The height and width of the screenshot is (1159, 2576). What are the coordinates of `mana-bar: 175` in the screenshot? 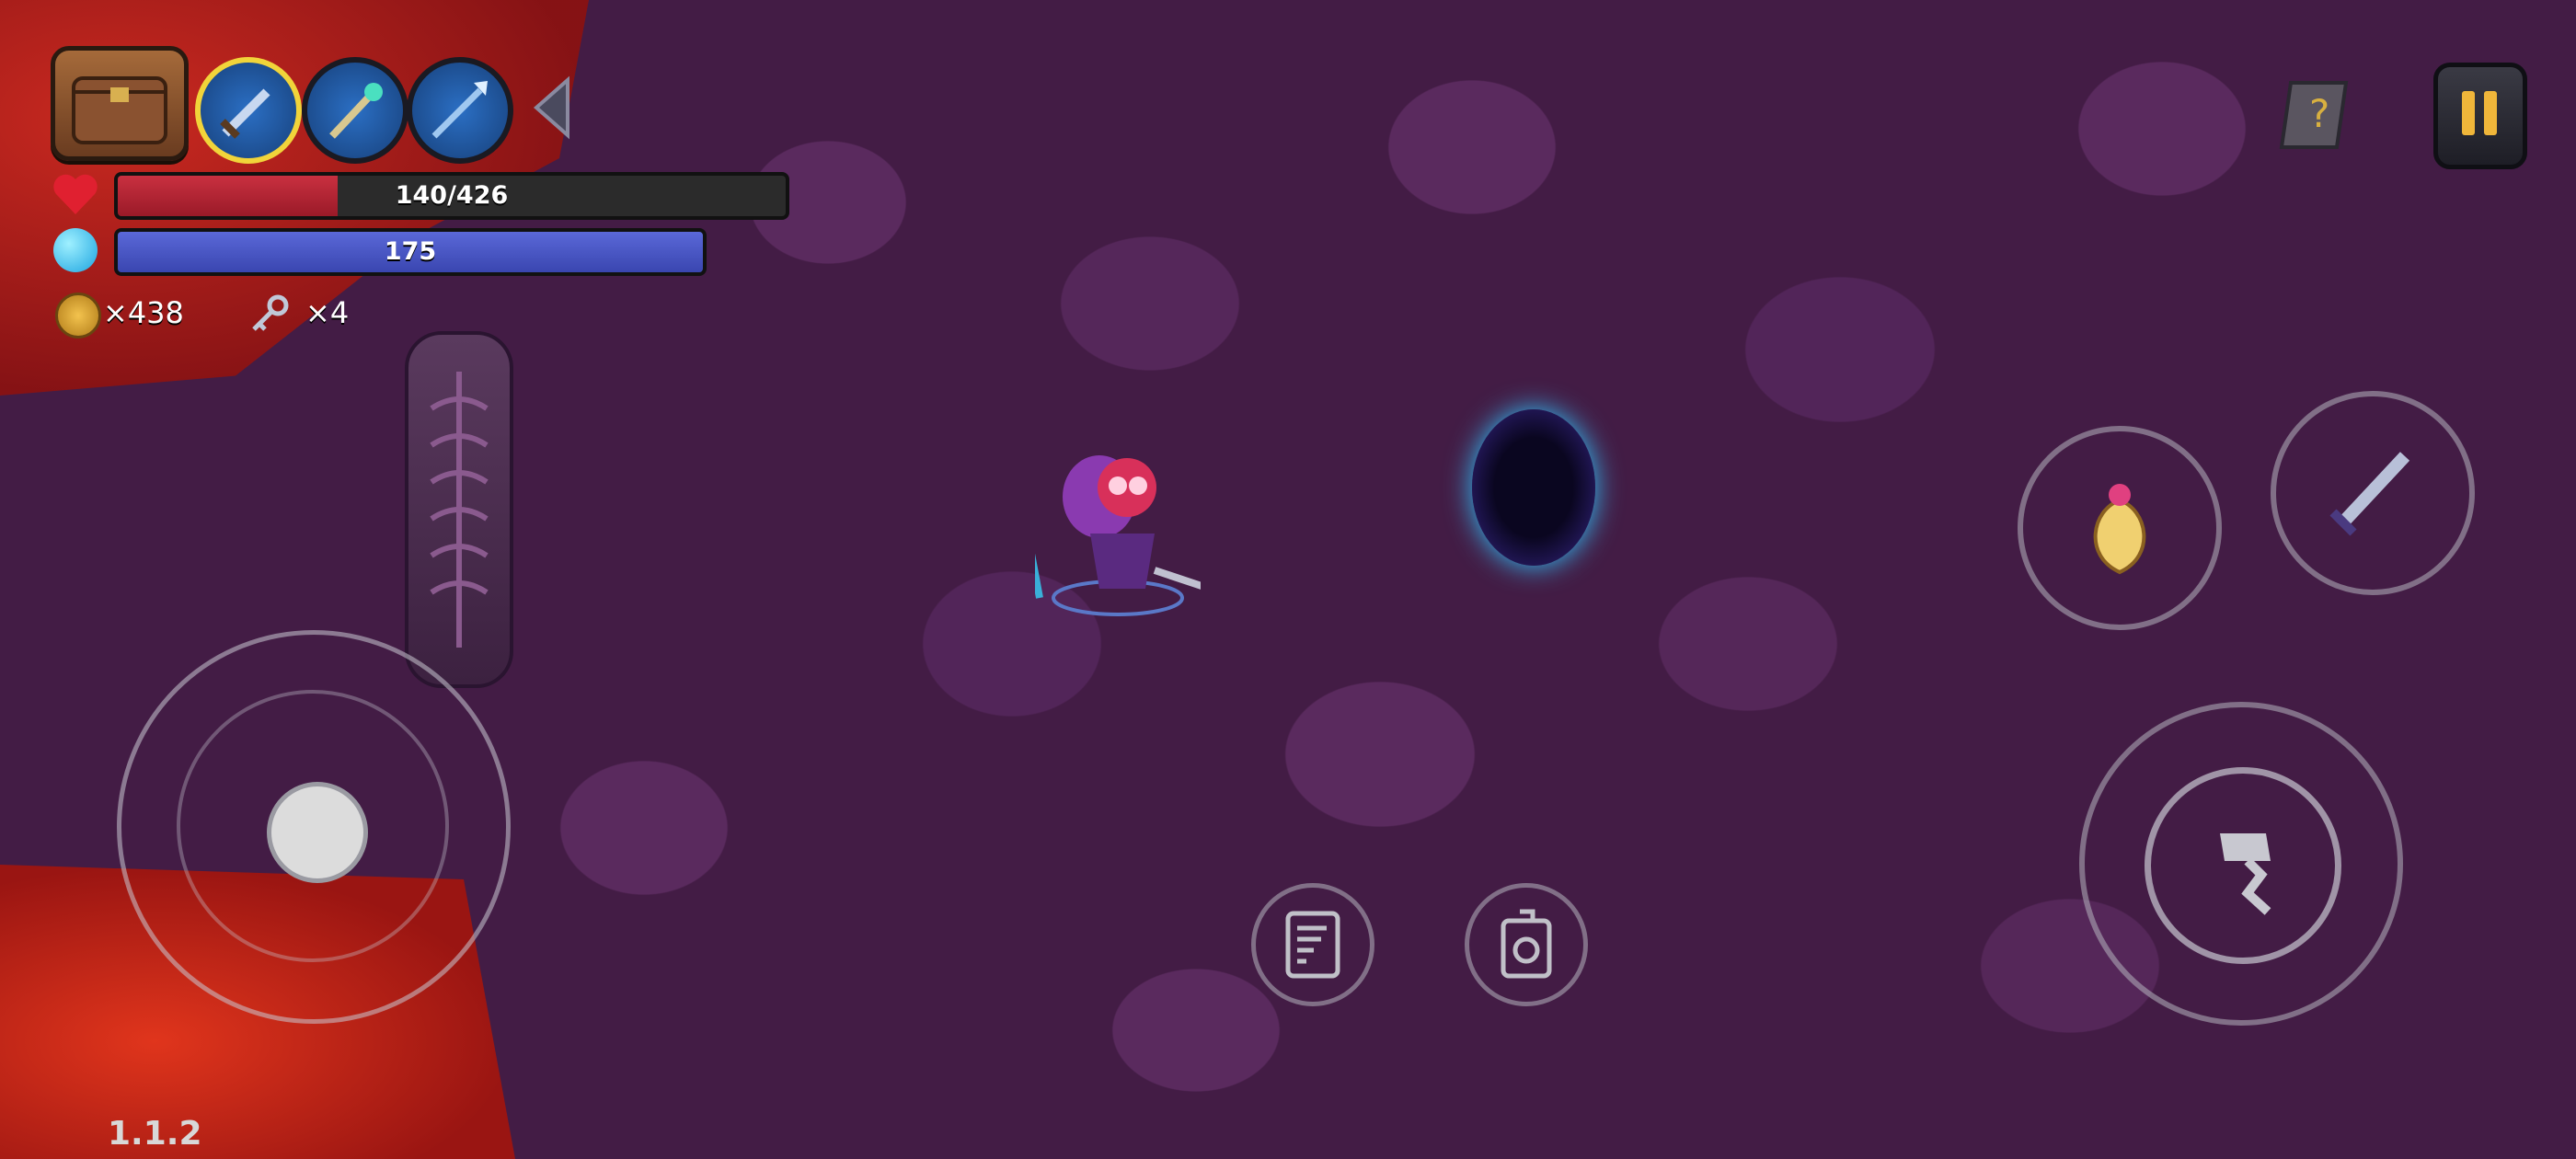 It's located at (410, 252).